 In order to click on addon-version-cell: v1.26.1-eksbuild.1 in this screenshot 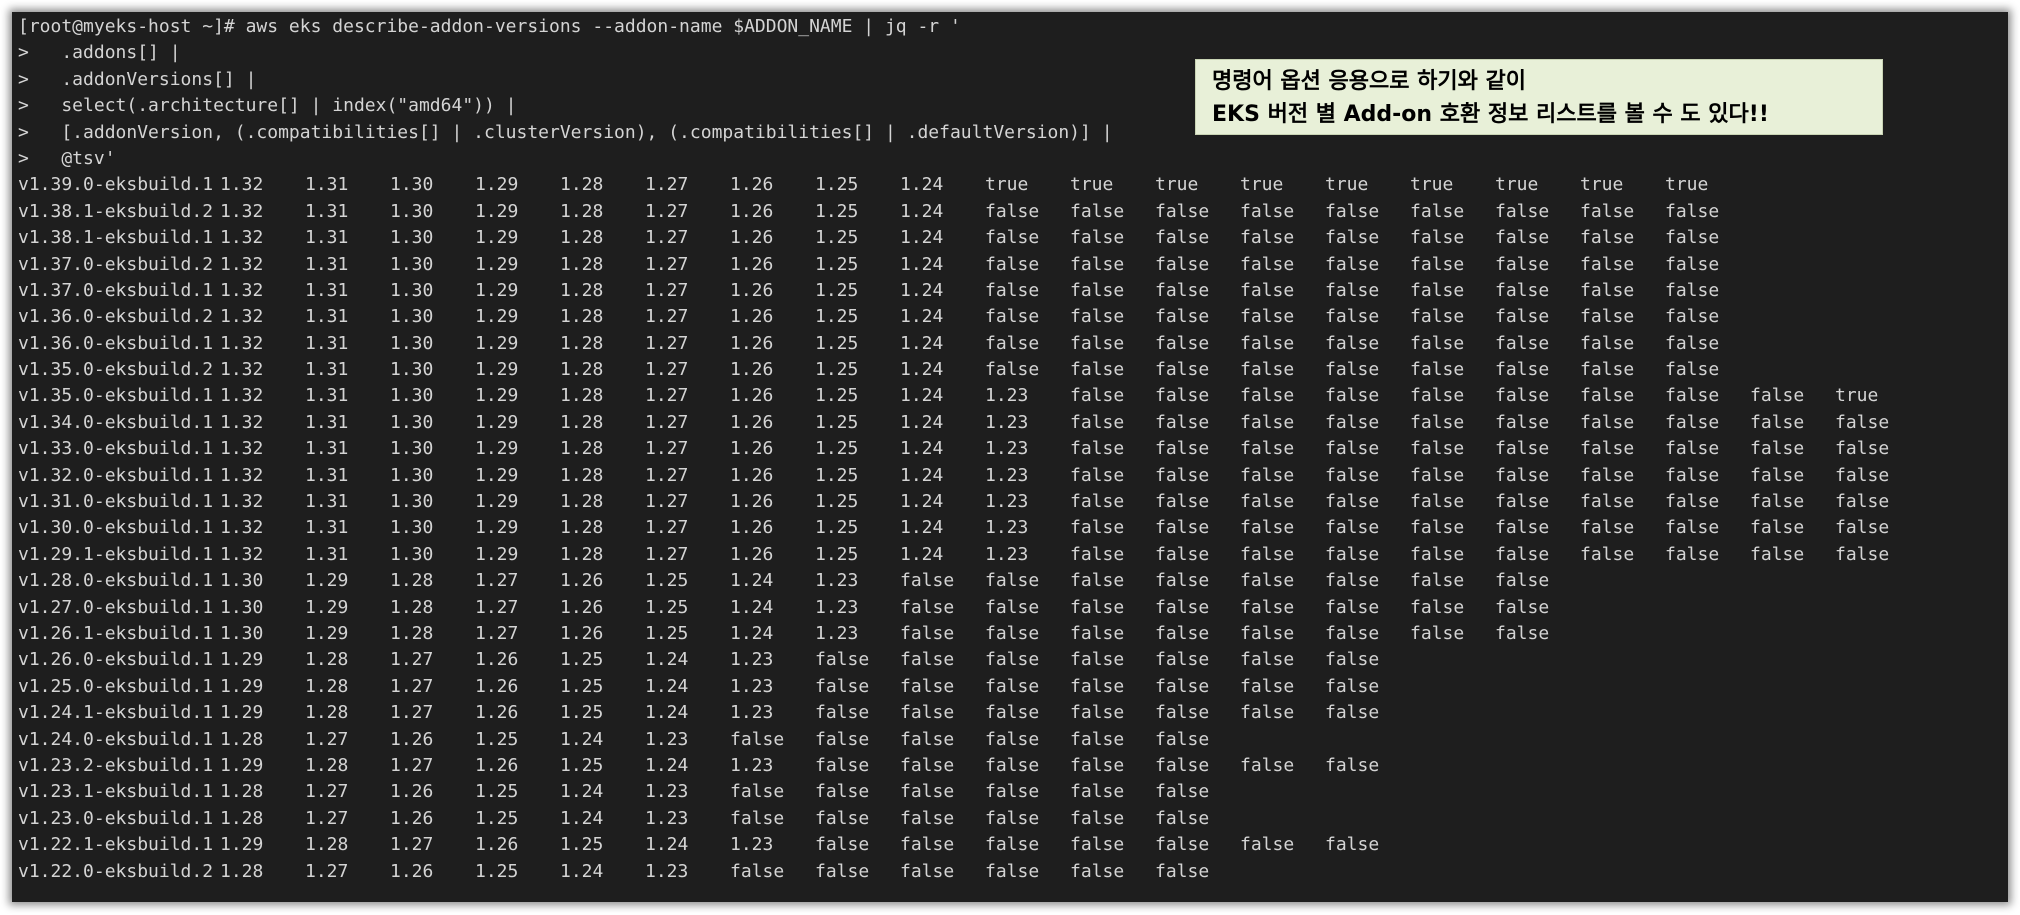, I will do `click(116, 633)`.